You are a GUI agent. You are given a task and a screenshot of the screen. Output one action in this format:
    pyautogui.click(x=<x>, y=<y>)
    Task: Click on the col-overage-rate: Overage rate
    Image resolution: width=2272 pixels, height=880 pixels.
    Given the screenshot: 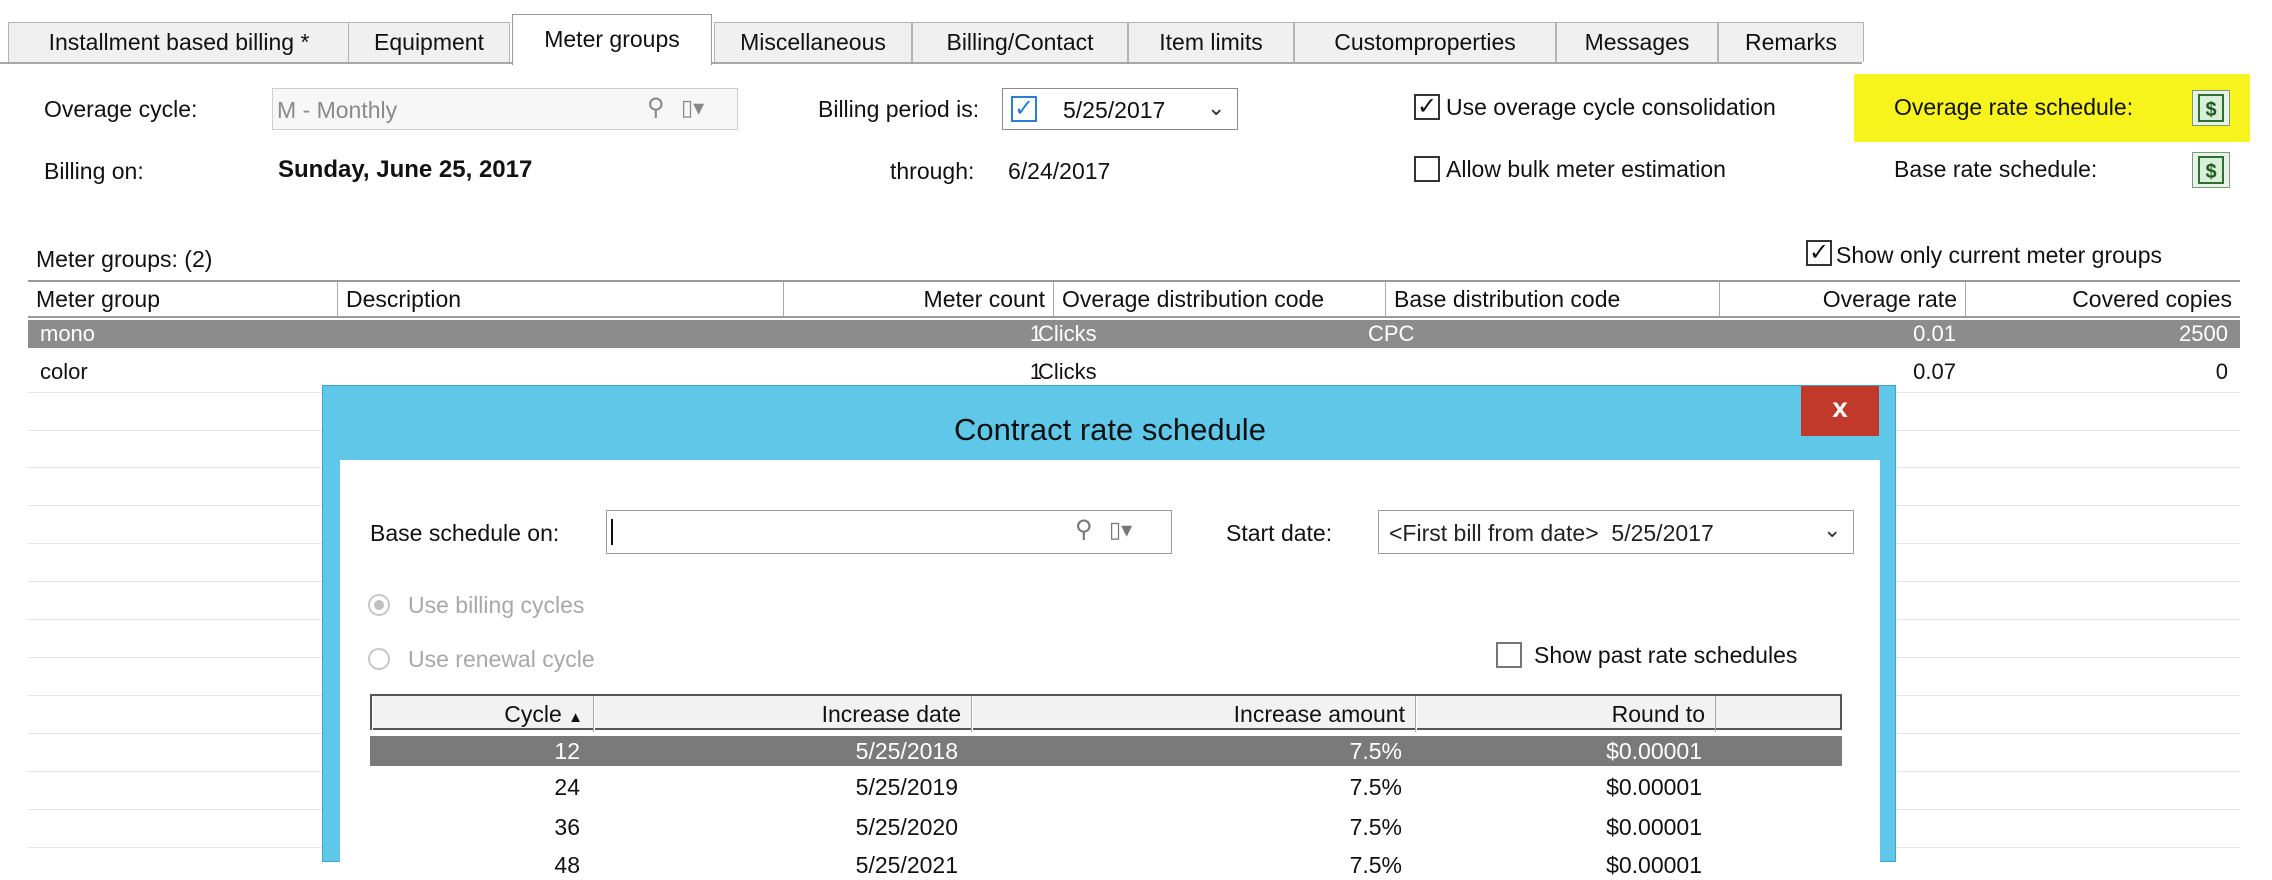 What is the action you would take?
    pyautogui.click(x=1843, y=299)
    